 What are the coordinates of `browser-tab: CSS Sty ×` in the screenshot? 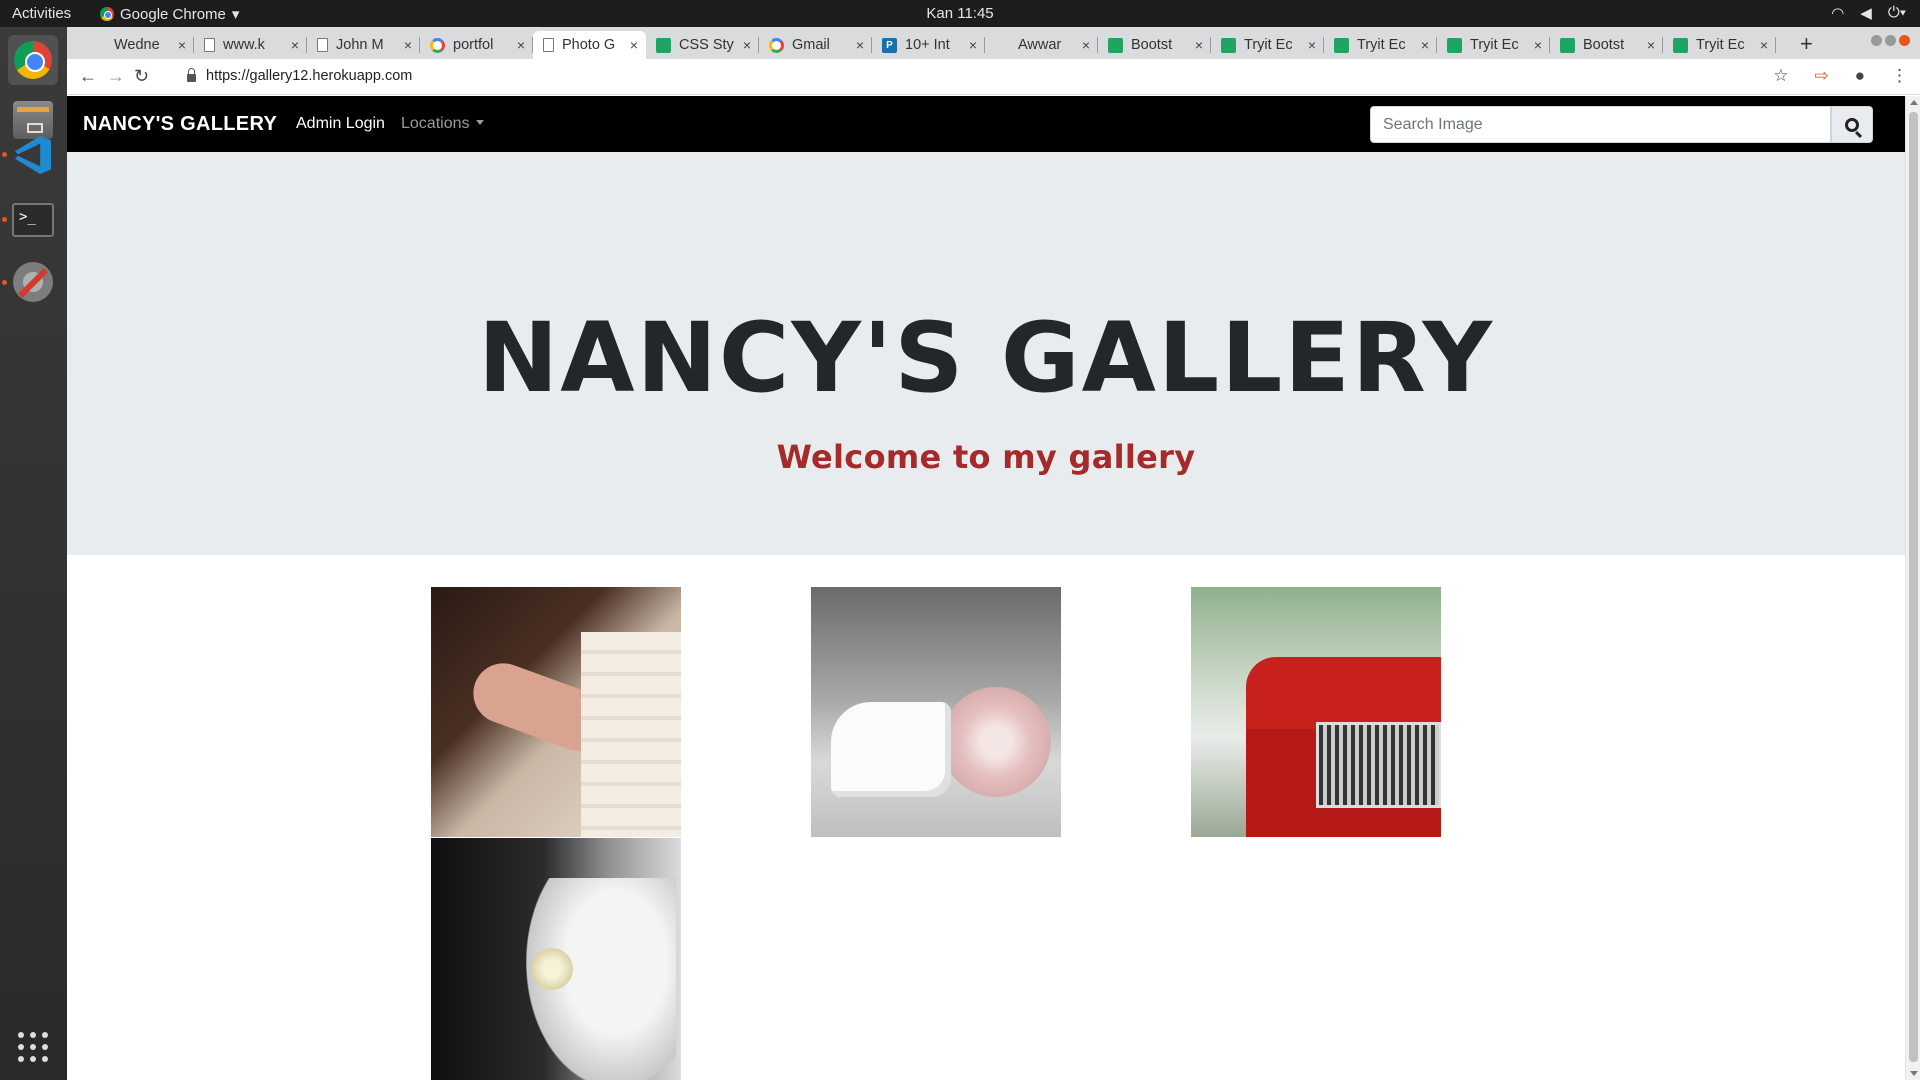 It's located at (702, 45).